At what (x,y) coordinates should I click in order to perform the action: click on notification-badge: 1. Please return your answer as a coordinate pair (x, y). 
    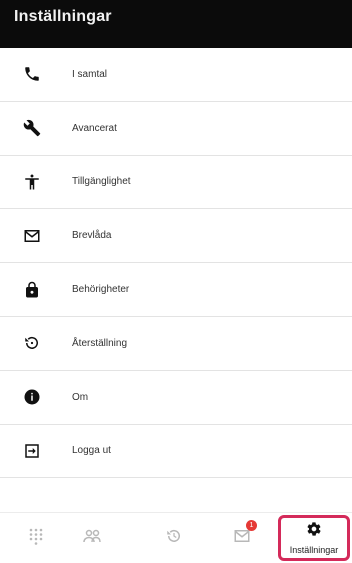
    Looking at the image, I should click on (251, 525).